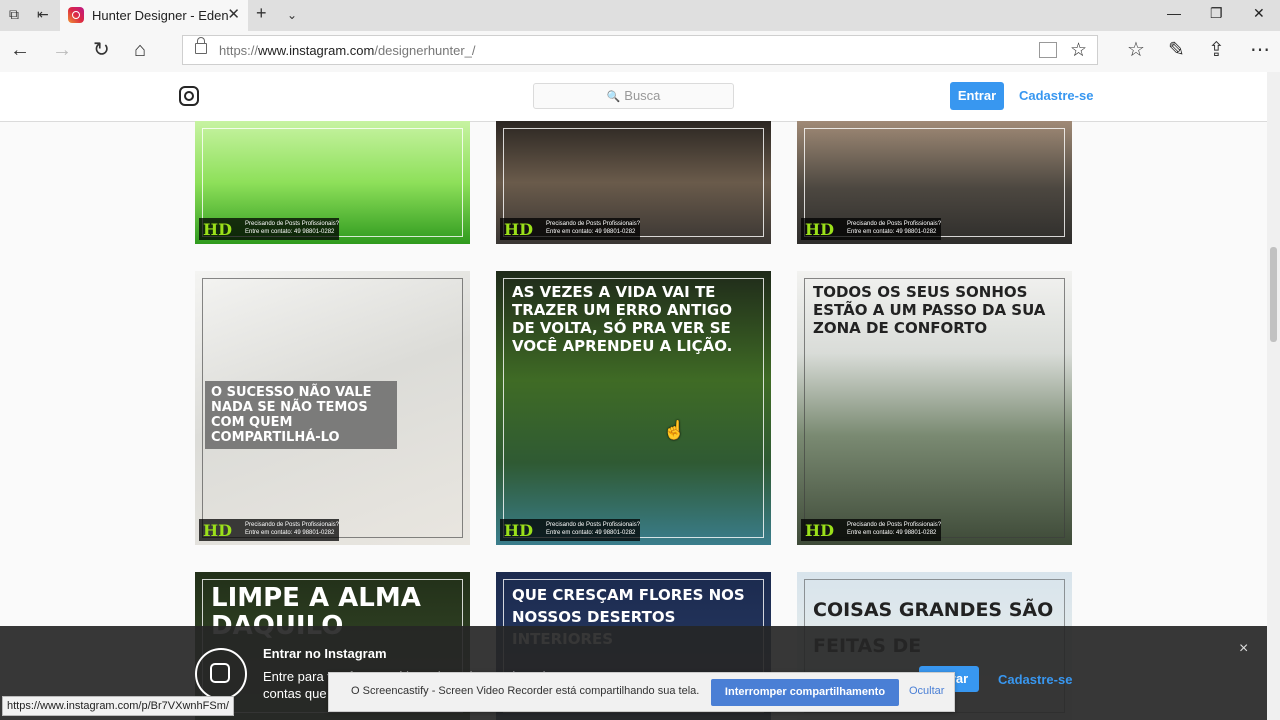 The height and width of the screenshot is (720, 1280). What do you see at coordinates (14, 14) in the screenshot?
I see `tabs-icon: ⧉` at bounding box center [14, 14].